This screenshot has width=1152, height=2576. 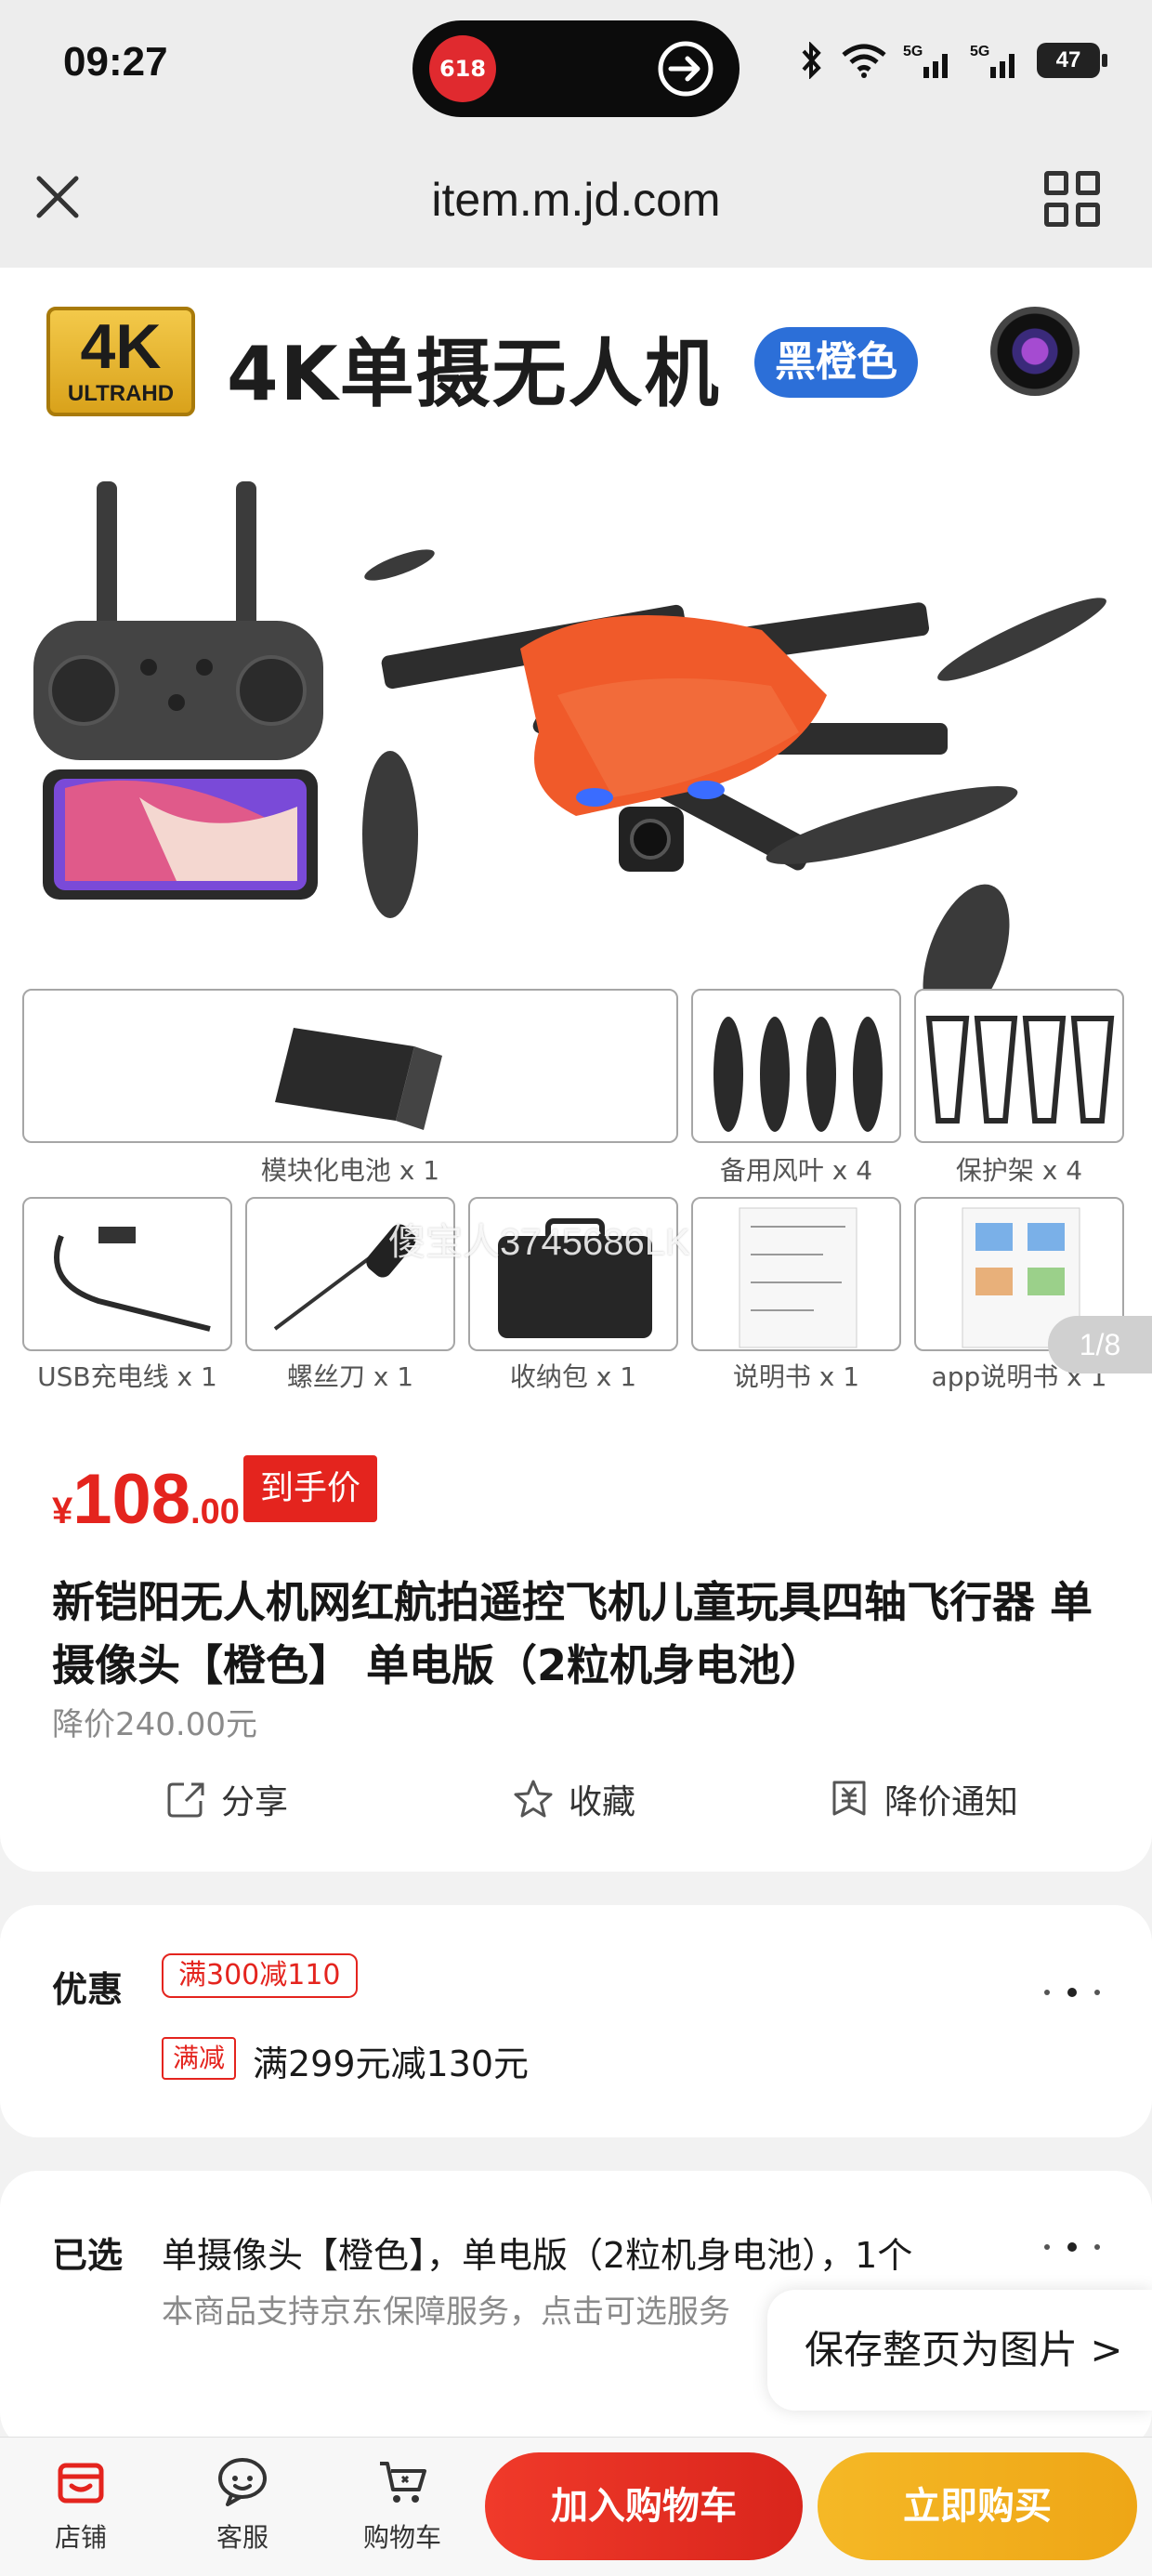 I want to click on wifi-icon, so click(x=864, y=61).